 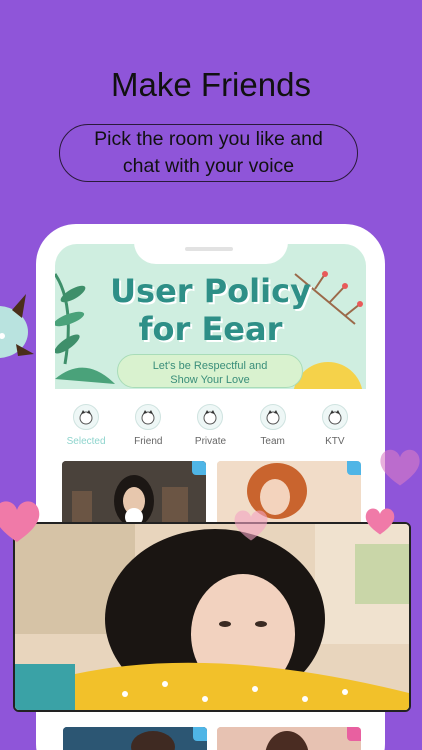 I want to click on tab-team: Team, so click(x=273, y=429).